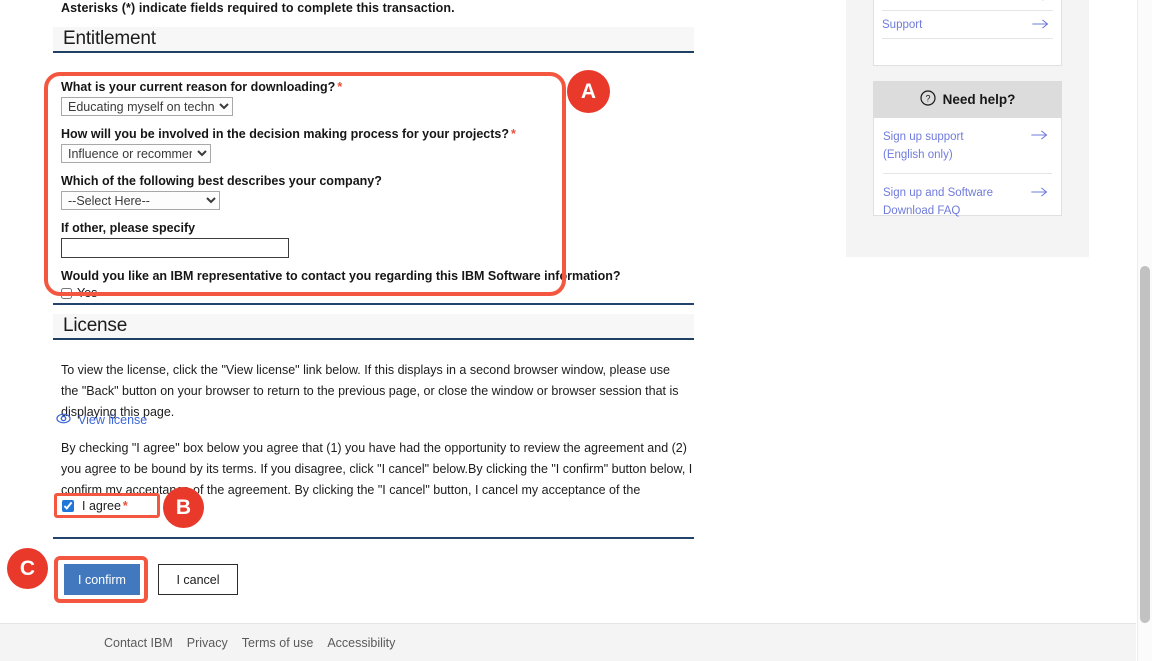  Describe the element at coordinates (27, 568) in the screenshot. I see `annotation-badge-c: C` at that location.